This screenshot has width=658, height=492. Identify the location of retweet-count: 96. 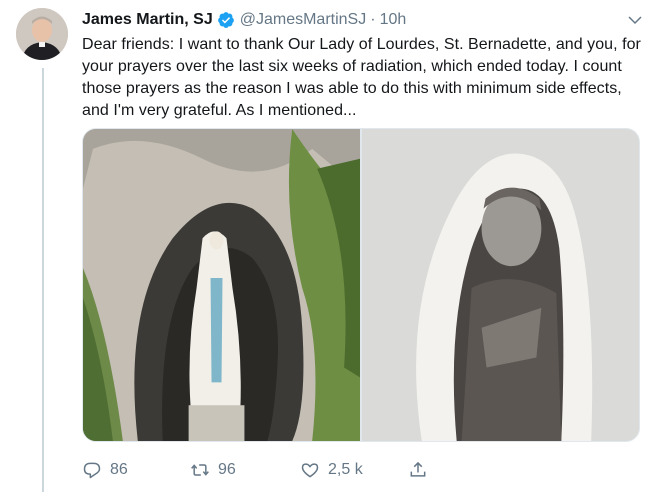
(227, 469).